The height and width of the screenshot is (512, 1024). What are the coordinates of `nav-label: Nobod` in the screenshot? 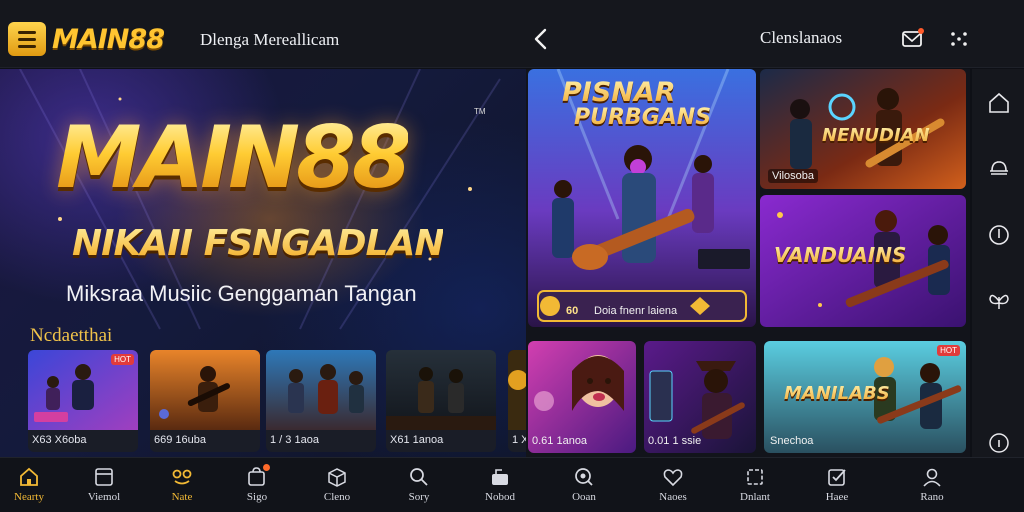 It's located at (500, 497).